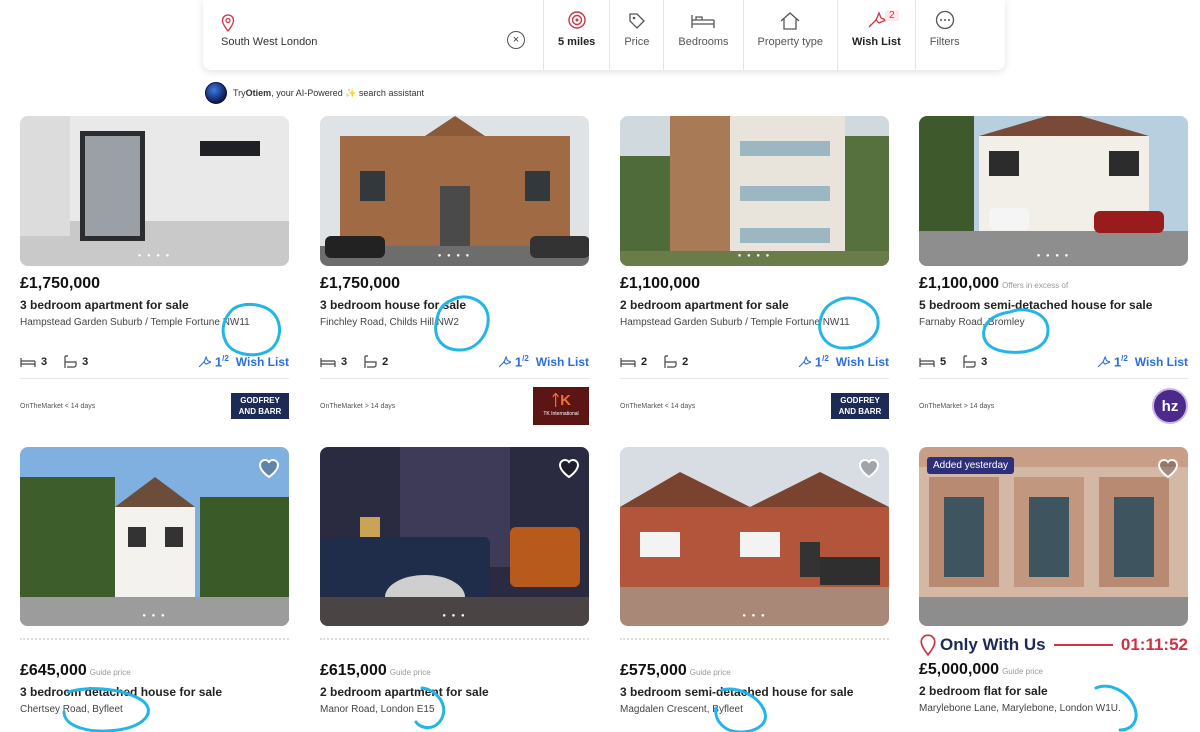 Image resolution: width=1200 pixels, height=732 pixels. Describe the element at coordinates (576, 35) in the screenshot. I see `filter-radius: 5 miles` at that location.